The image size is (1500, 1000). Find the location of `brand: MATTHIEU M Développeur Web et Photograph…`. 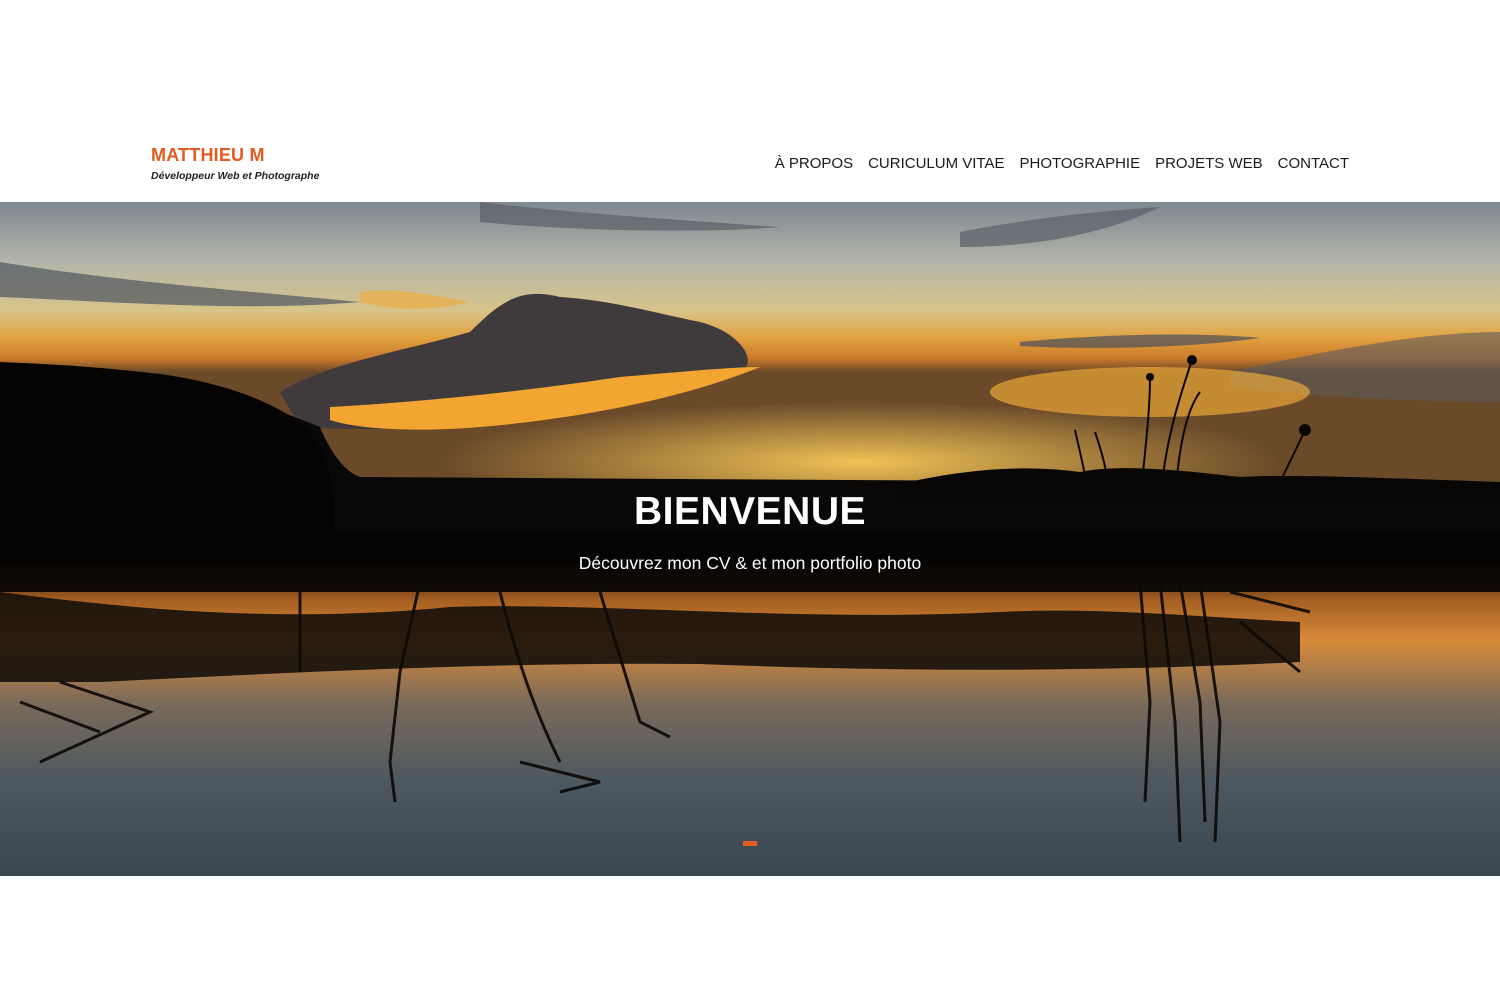

brand: MATTHIEU M Développeur Web et Photograph… is located at coordinates (235, 163).